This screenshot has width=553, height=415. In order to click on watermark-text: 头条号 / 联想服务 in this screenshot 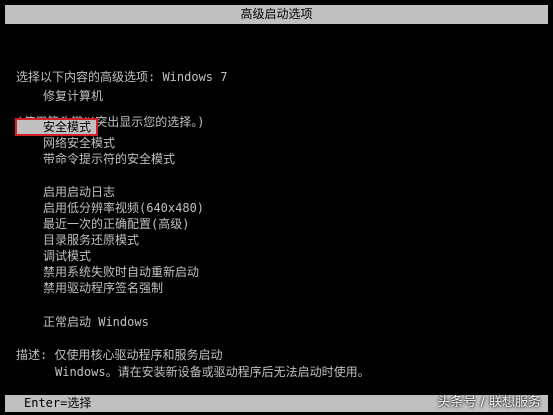, I will do `click(489, 402)`.